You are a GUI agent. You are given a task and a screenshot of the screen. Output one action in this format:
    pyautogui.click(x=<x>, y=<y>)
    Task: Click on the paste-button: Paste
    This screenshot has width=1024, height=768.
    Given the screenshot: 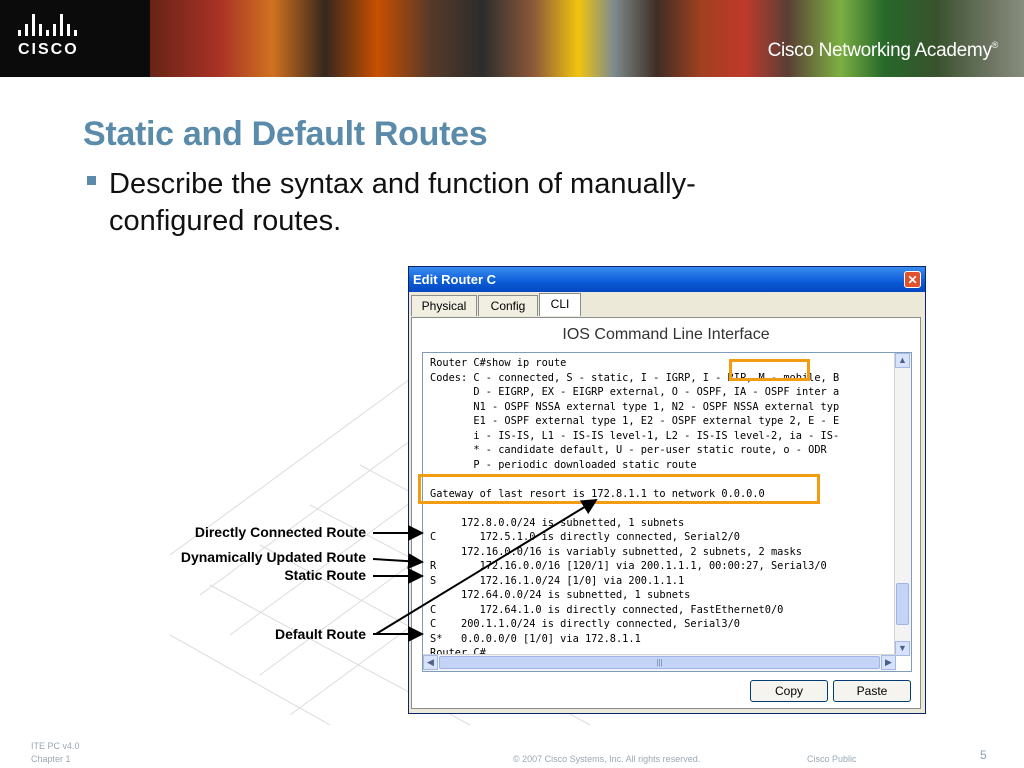 What is the action you would take?
    pyautogui.click(x=872, y=691)
    